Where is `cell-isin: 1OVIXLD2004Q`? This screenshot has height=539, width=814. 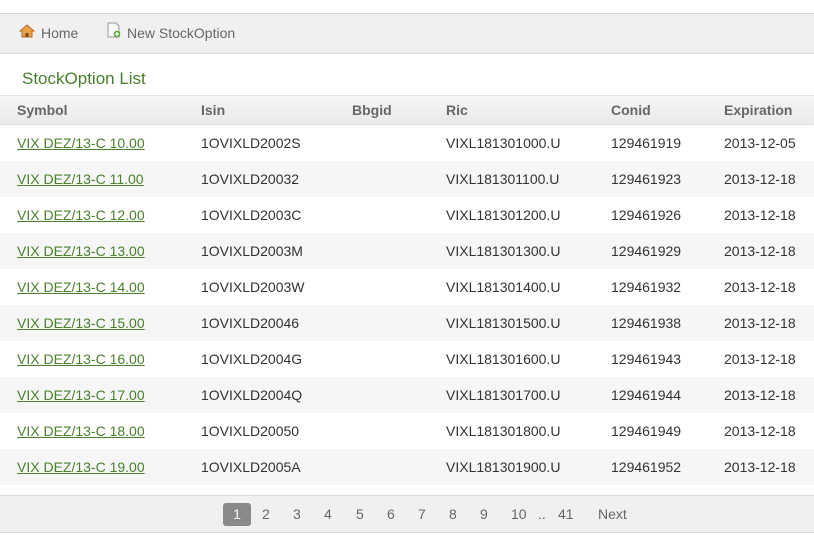 cell-isin: 1OVIXLD2004Q is located at coordinates (276, 395).